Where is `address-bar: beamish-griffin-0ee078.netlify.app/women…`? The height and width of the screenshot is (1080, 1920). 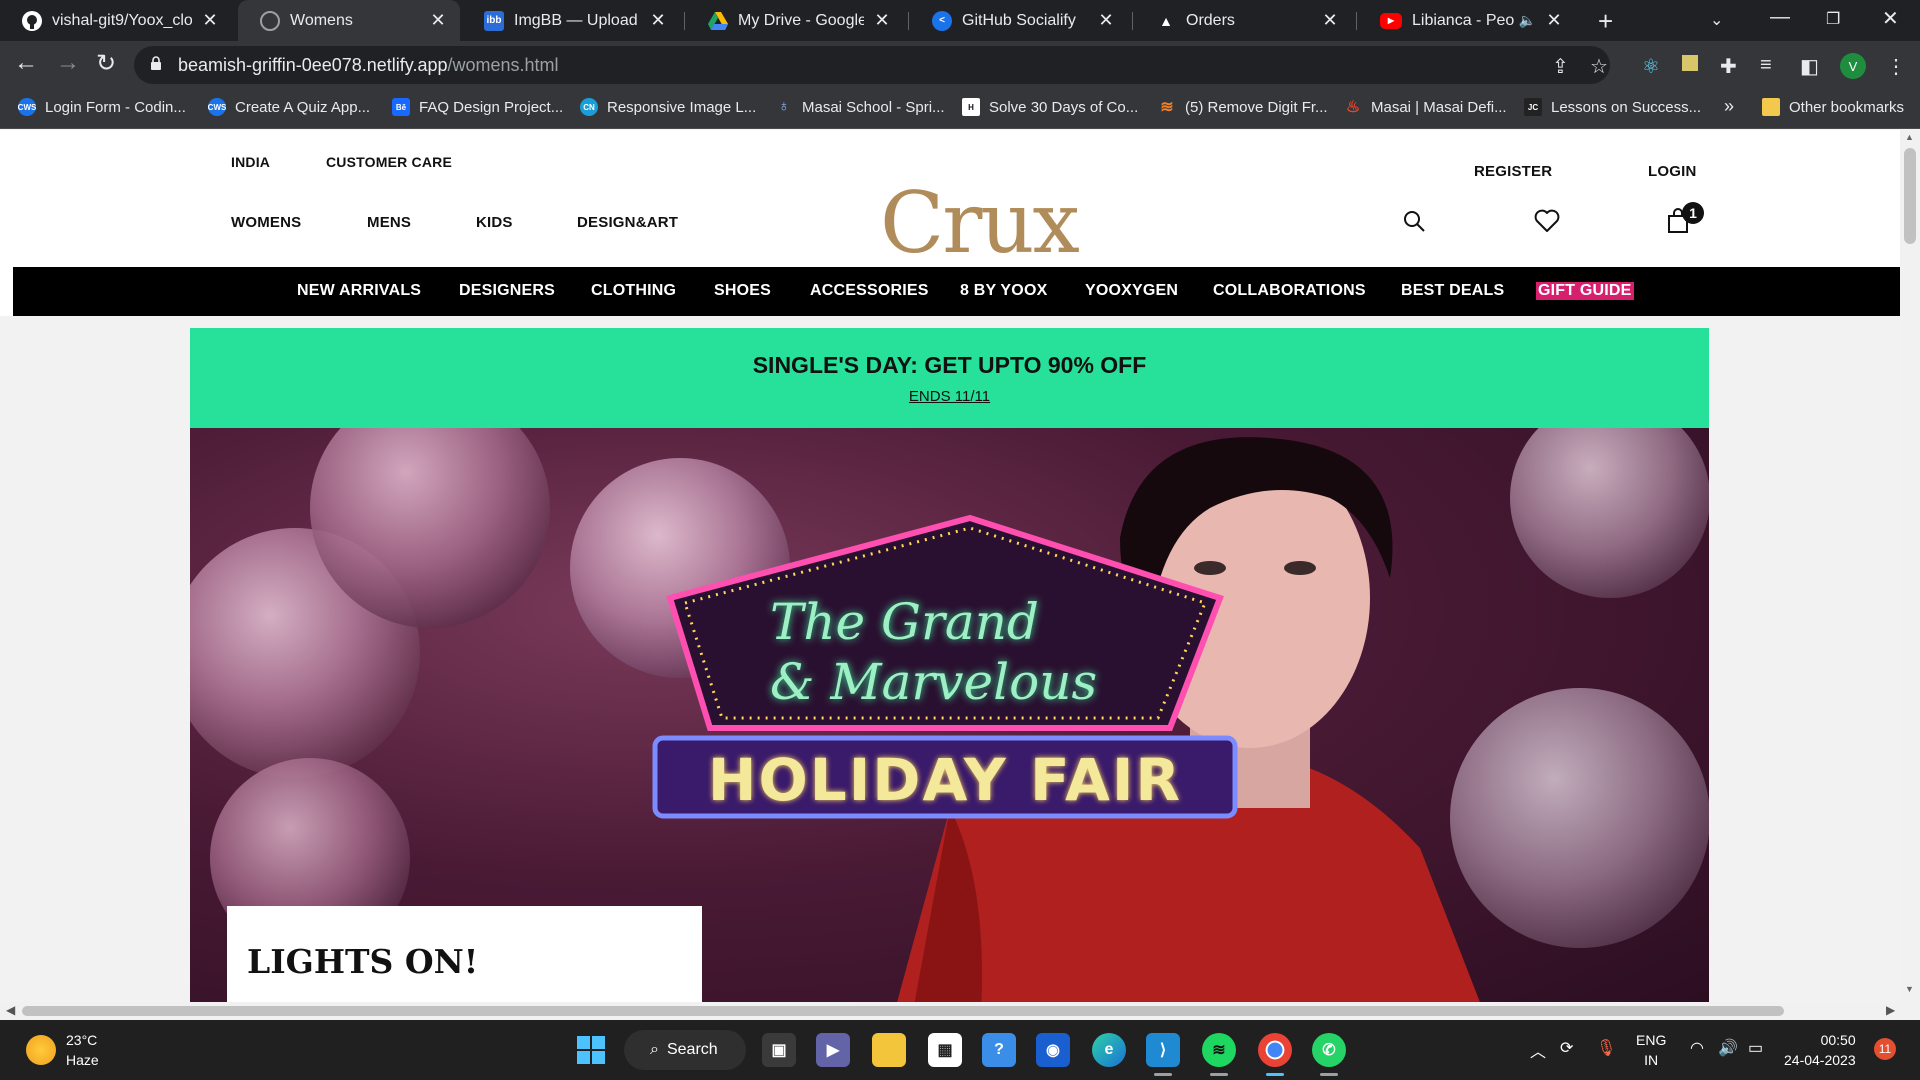 address-bar: beamish-griffin-0ee078.netlify.app/women… is located at coordinates (872, 65).